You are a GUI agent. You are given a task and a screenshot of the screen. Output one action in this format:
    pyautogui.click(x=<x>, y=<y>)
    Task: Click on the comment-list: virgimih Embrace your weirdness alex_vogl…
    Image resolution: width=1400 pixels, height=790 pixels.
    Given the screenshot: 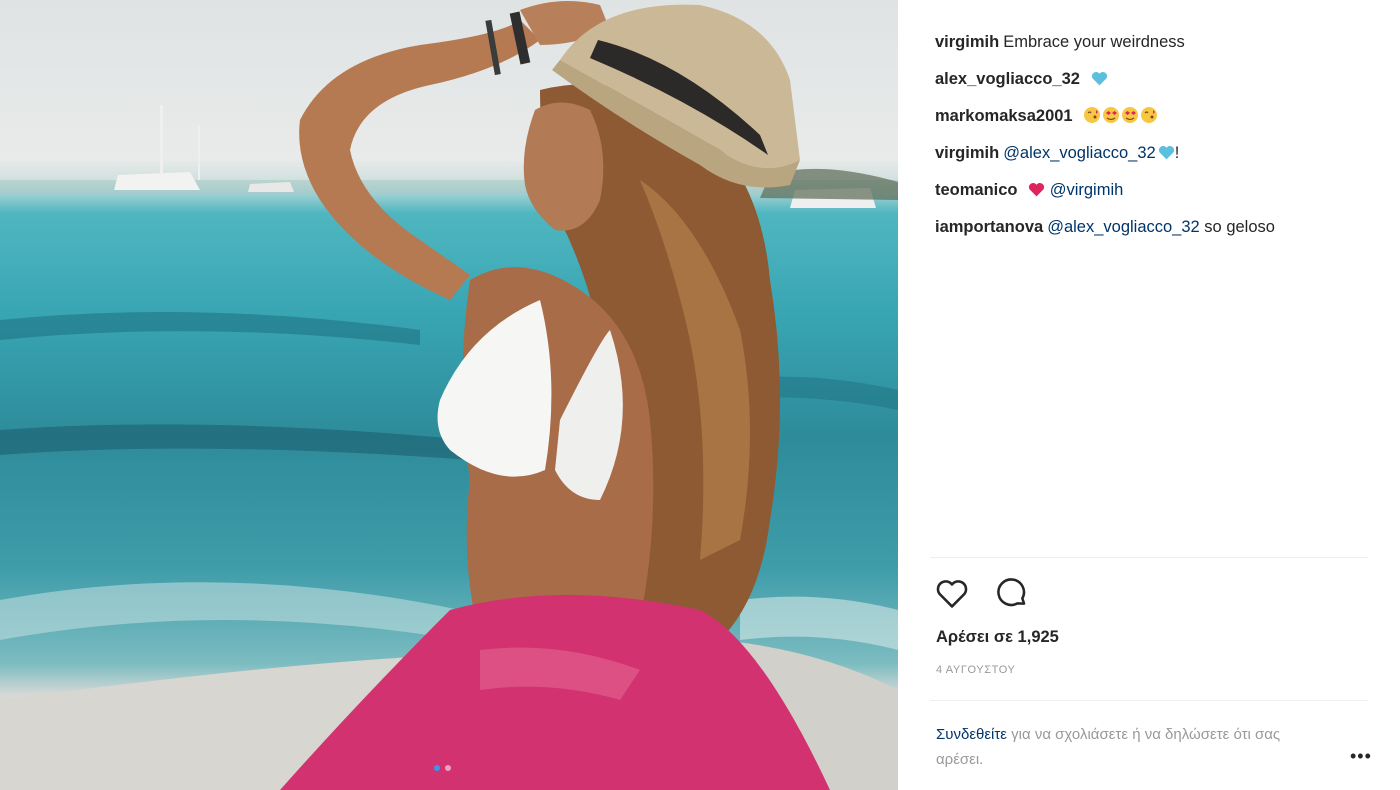 What is the action you would take?
    pyautogui.click(x=1155, y=142)
    